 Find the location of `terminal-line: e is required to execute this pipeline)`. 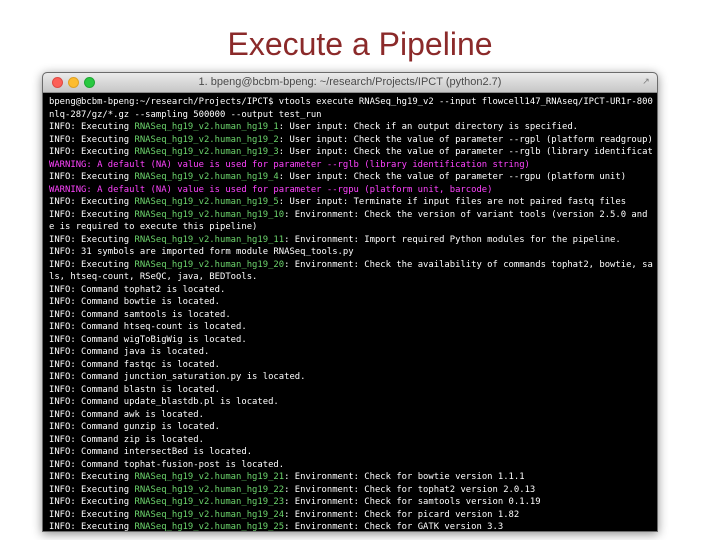

terminal-line: e is required to execute this pipeline) is located at coordinates (351, 227).